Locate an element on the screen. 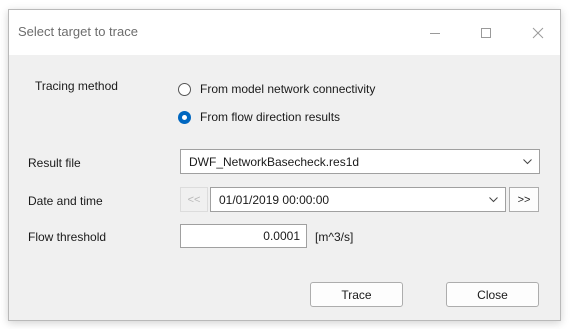  close-button-label: Close is located at coordinates (492, 294).